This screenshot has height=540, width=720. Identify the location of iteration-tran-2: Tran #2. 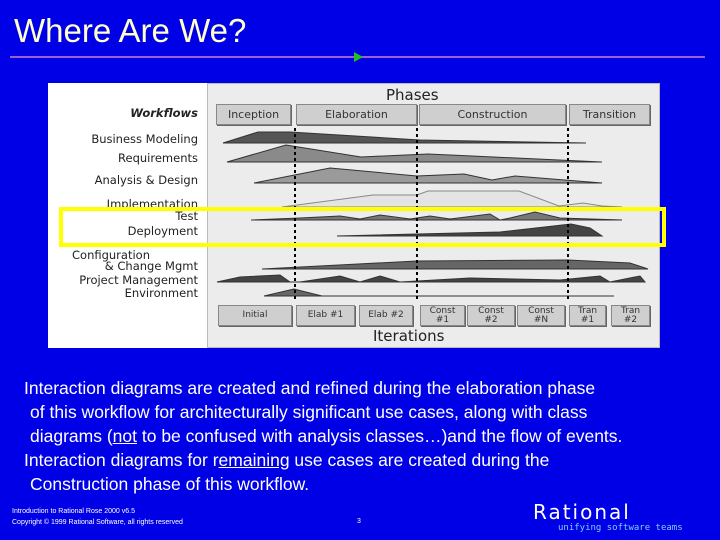
(630, 315).